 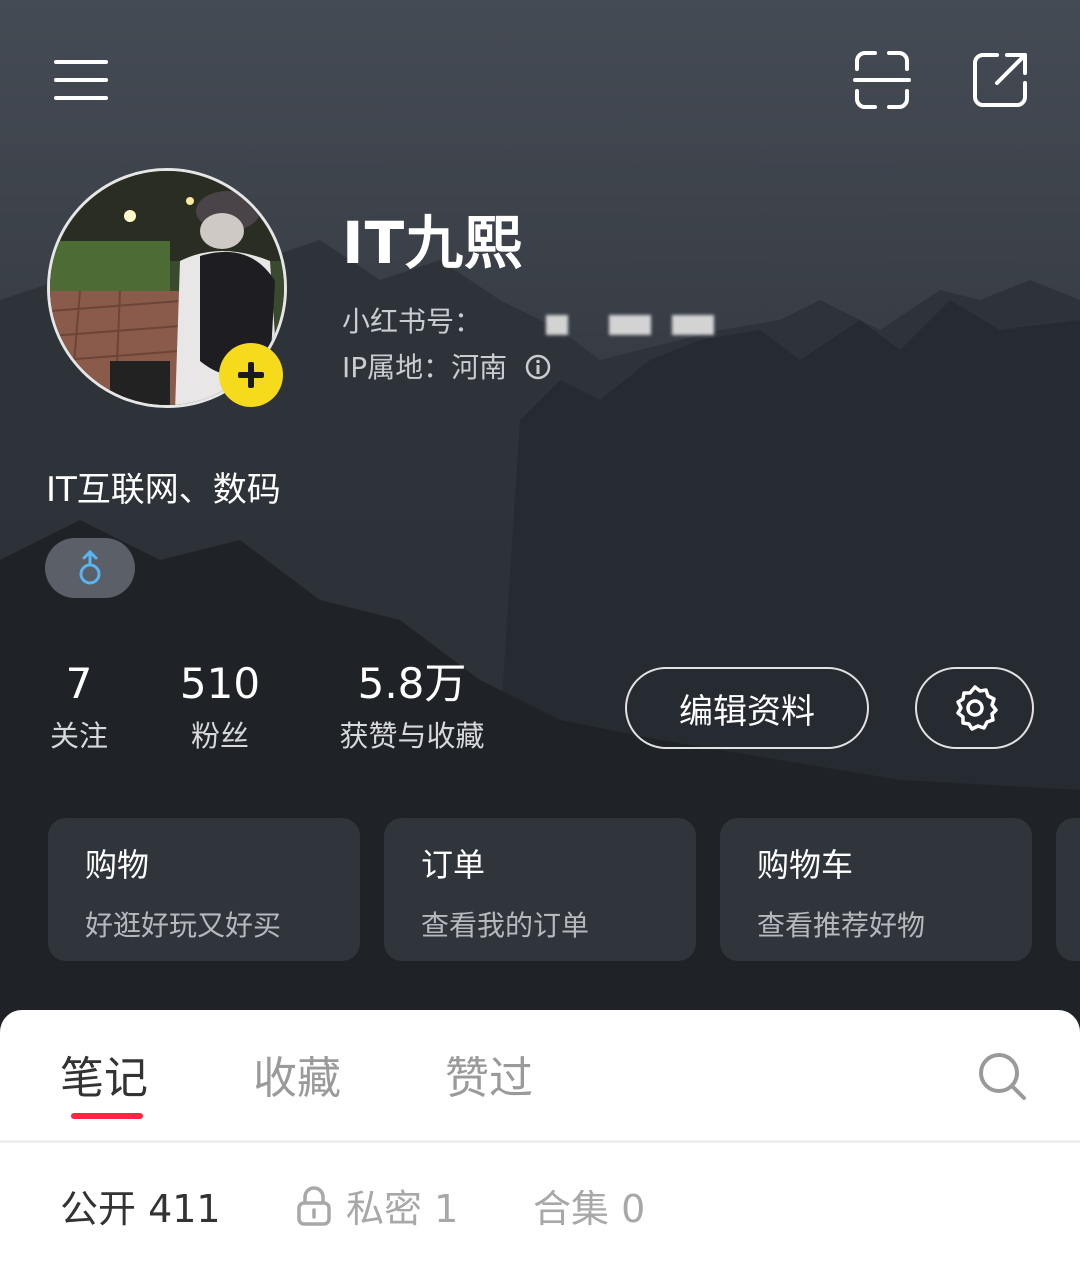 I want to click on active-tab-indicator, so click(x=107, y=1116).